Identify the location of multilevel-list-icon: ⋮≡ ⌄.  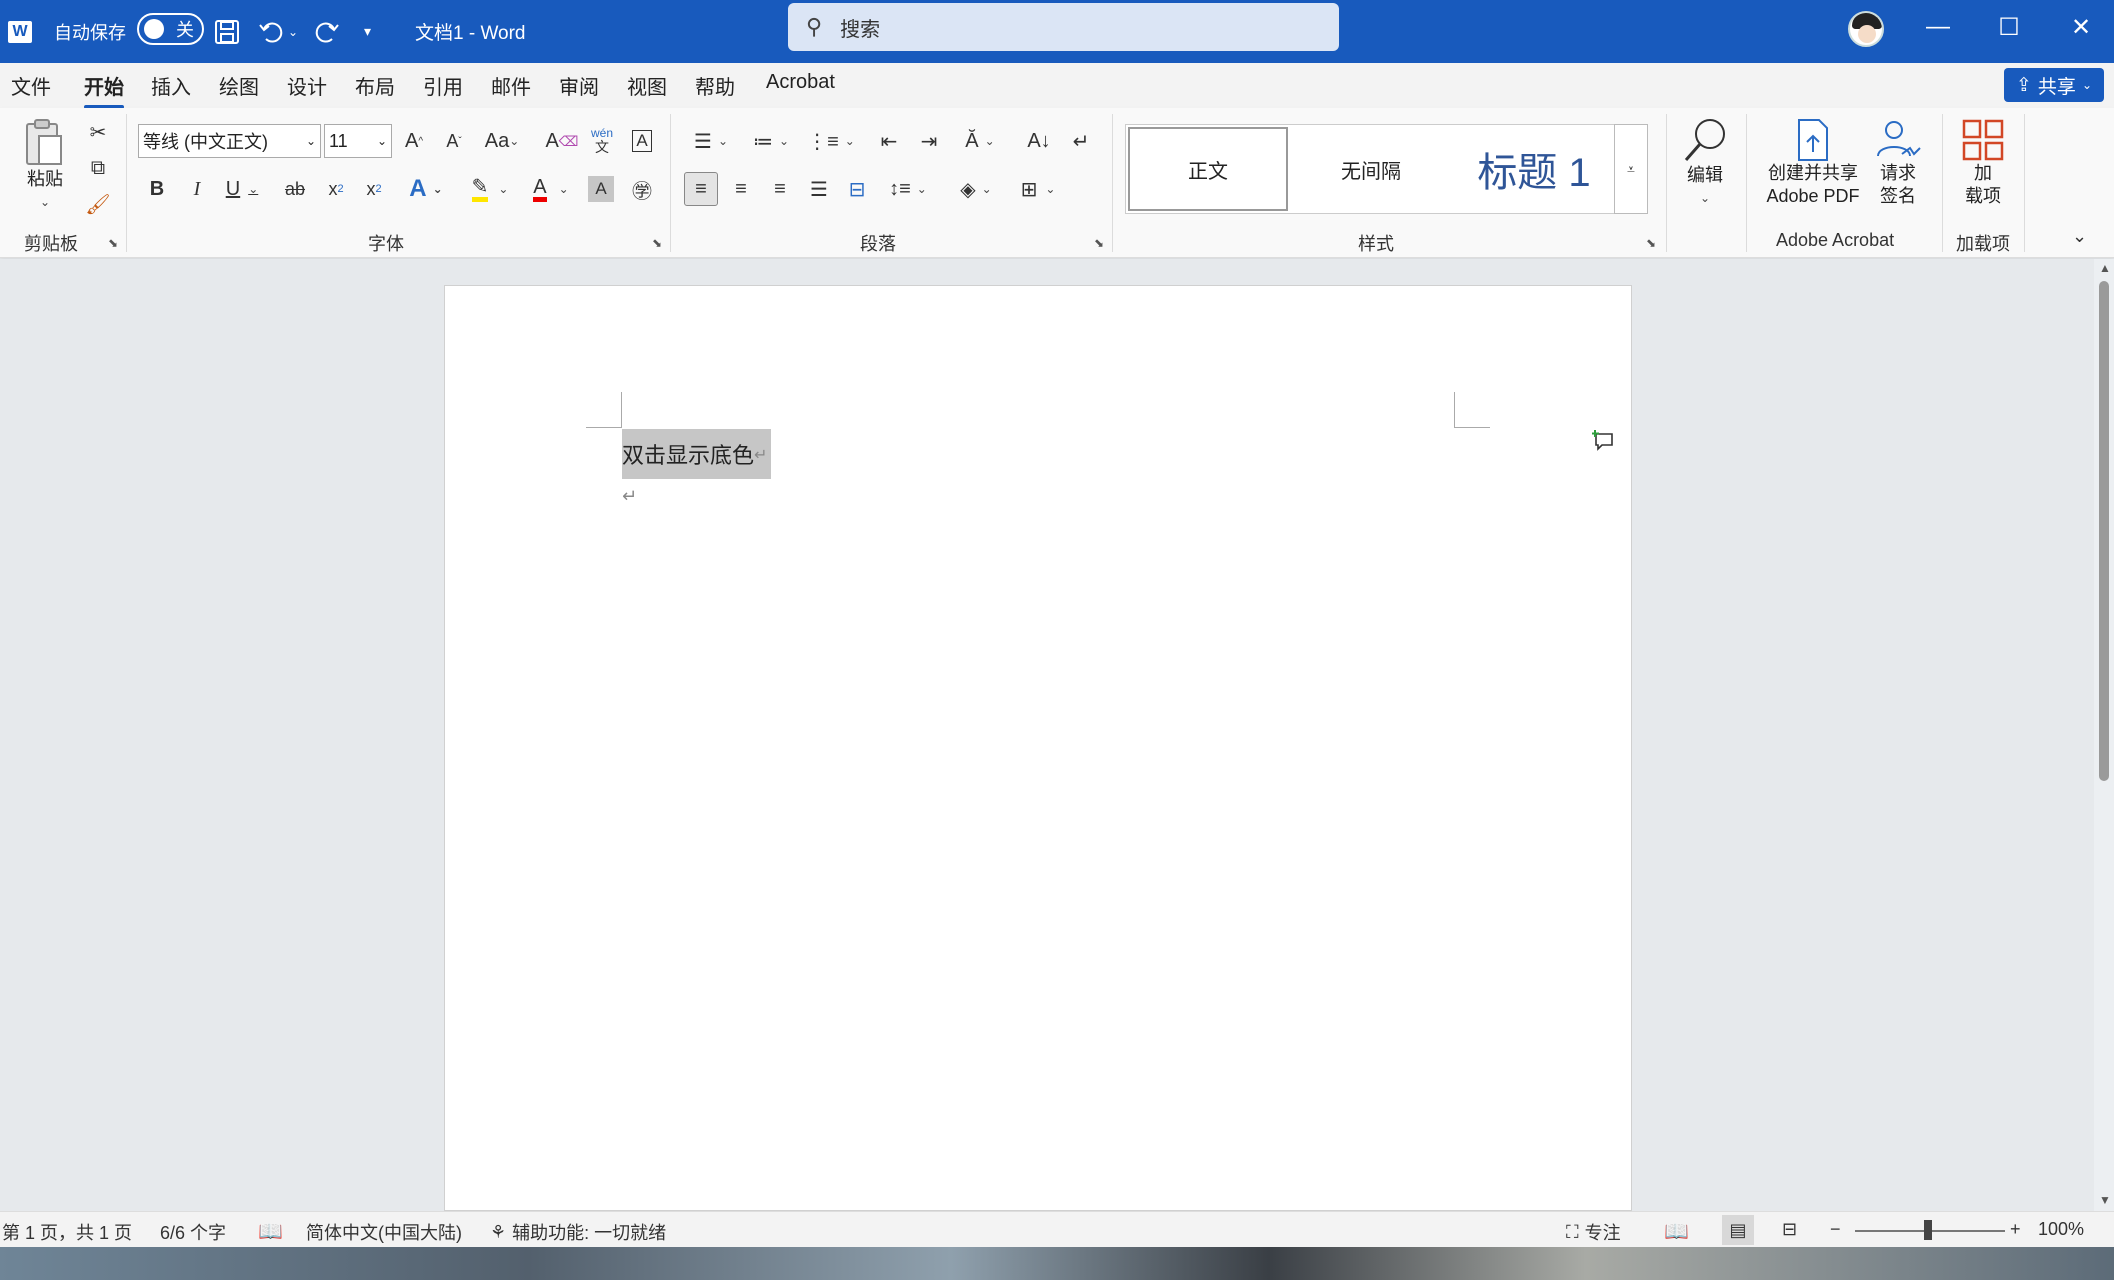
(831, 141).